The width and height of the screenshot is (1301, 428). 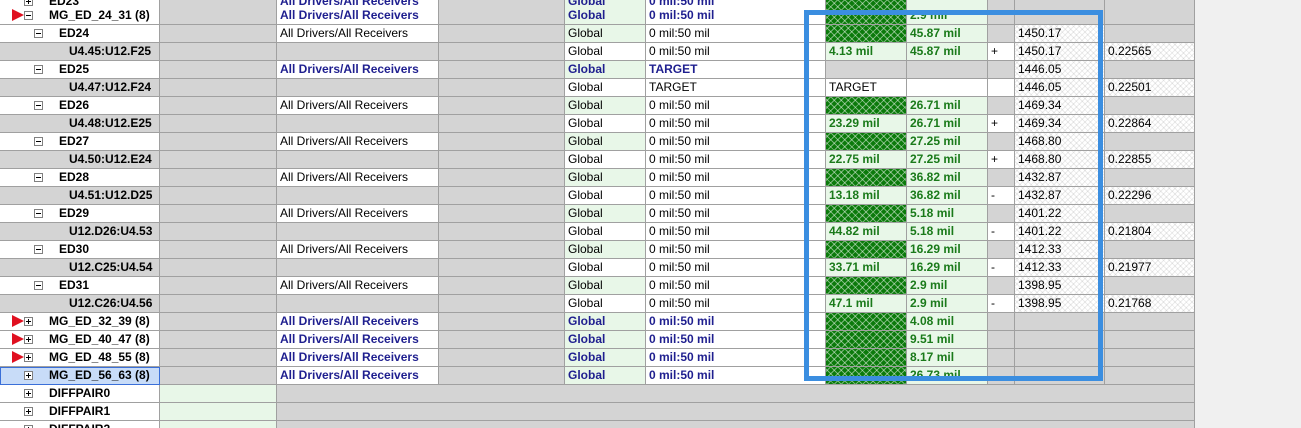 I want to click on length-cell: 1412.33, so click(x=1060, y=268).